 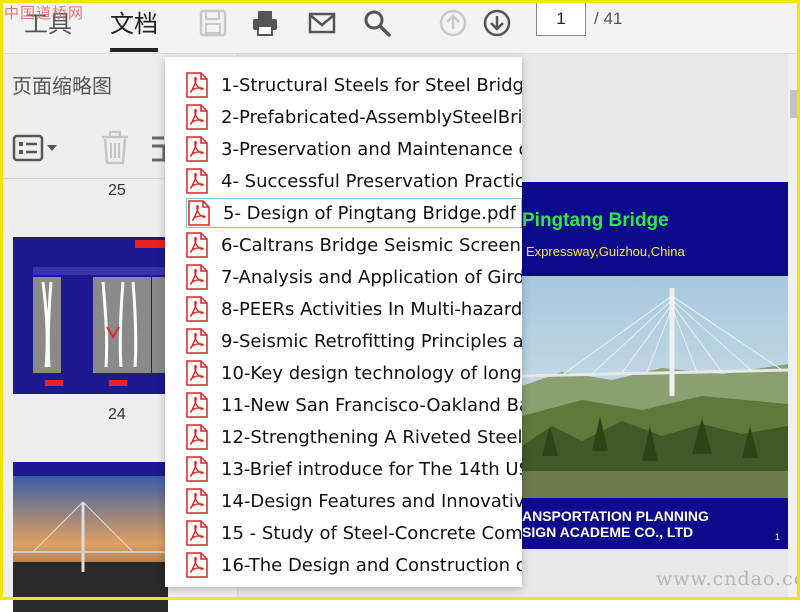 What do you see at coordinates (371, 501) in the screenshot?
I see `file-name: 14-Design Features and Innovative` at bounding box center [371, 501].